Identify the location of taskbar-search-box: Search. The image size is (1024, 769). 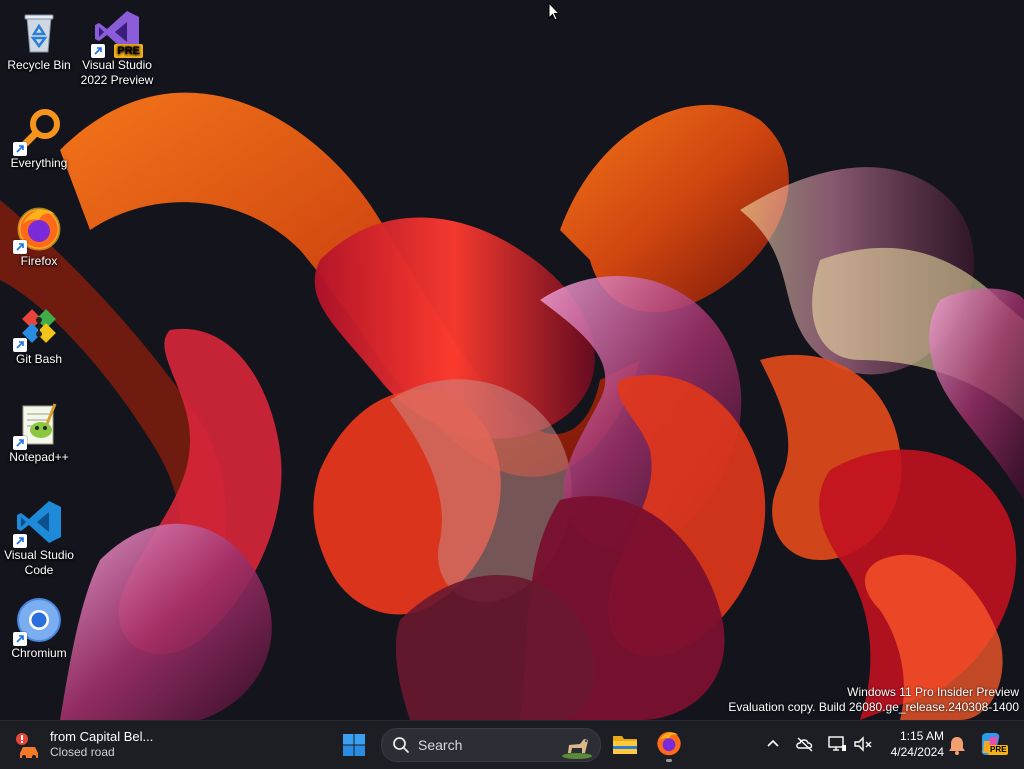
(491, 745).